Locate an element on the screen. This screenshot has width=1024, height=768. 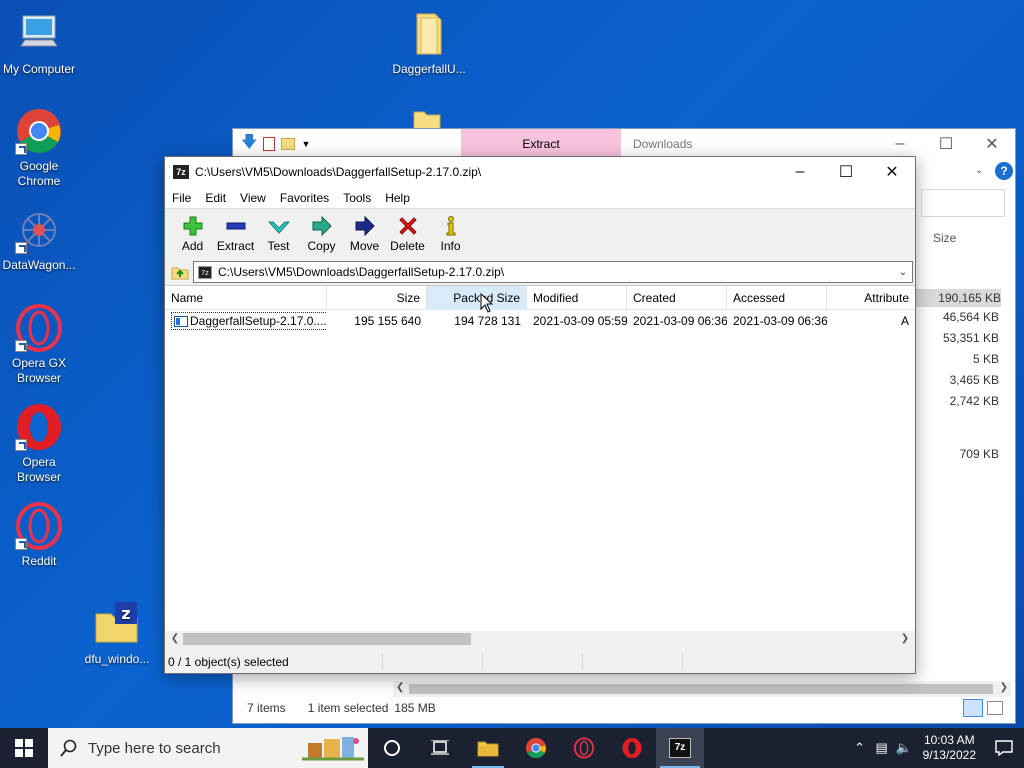
taskbar-search-box: Type here to search is located at coordinates (208, 748).